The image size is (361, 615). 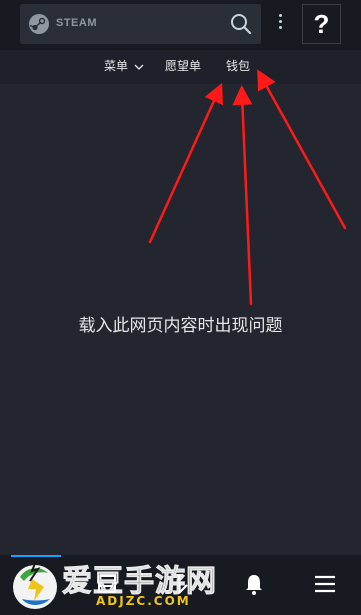 I want to click on nav-wallet: 钱包, so click(x=238, y=65).